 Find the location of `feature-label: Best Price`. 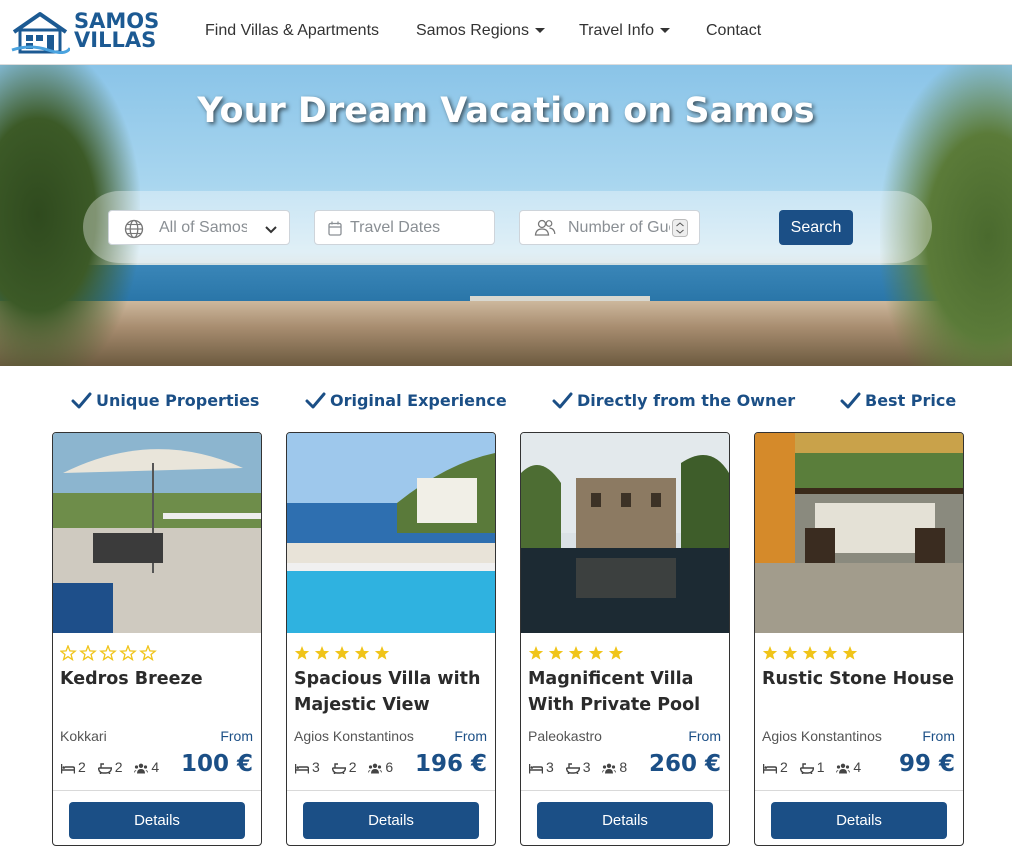

feature-label: Best Price is located at coordinates (911, 400).